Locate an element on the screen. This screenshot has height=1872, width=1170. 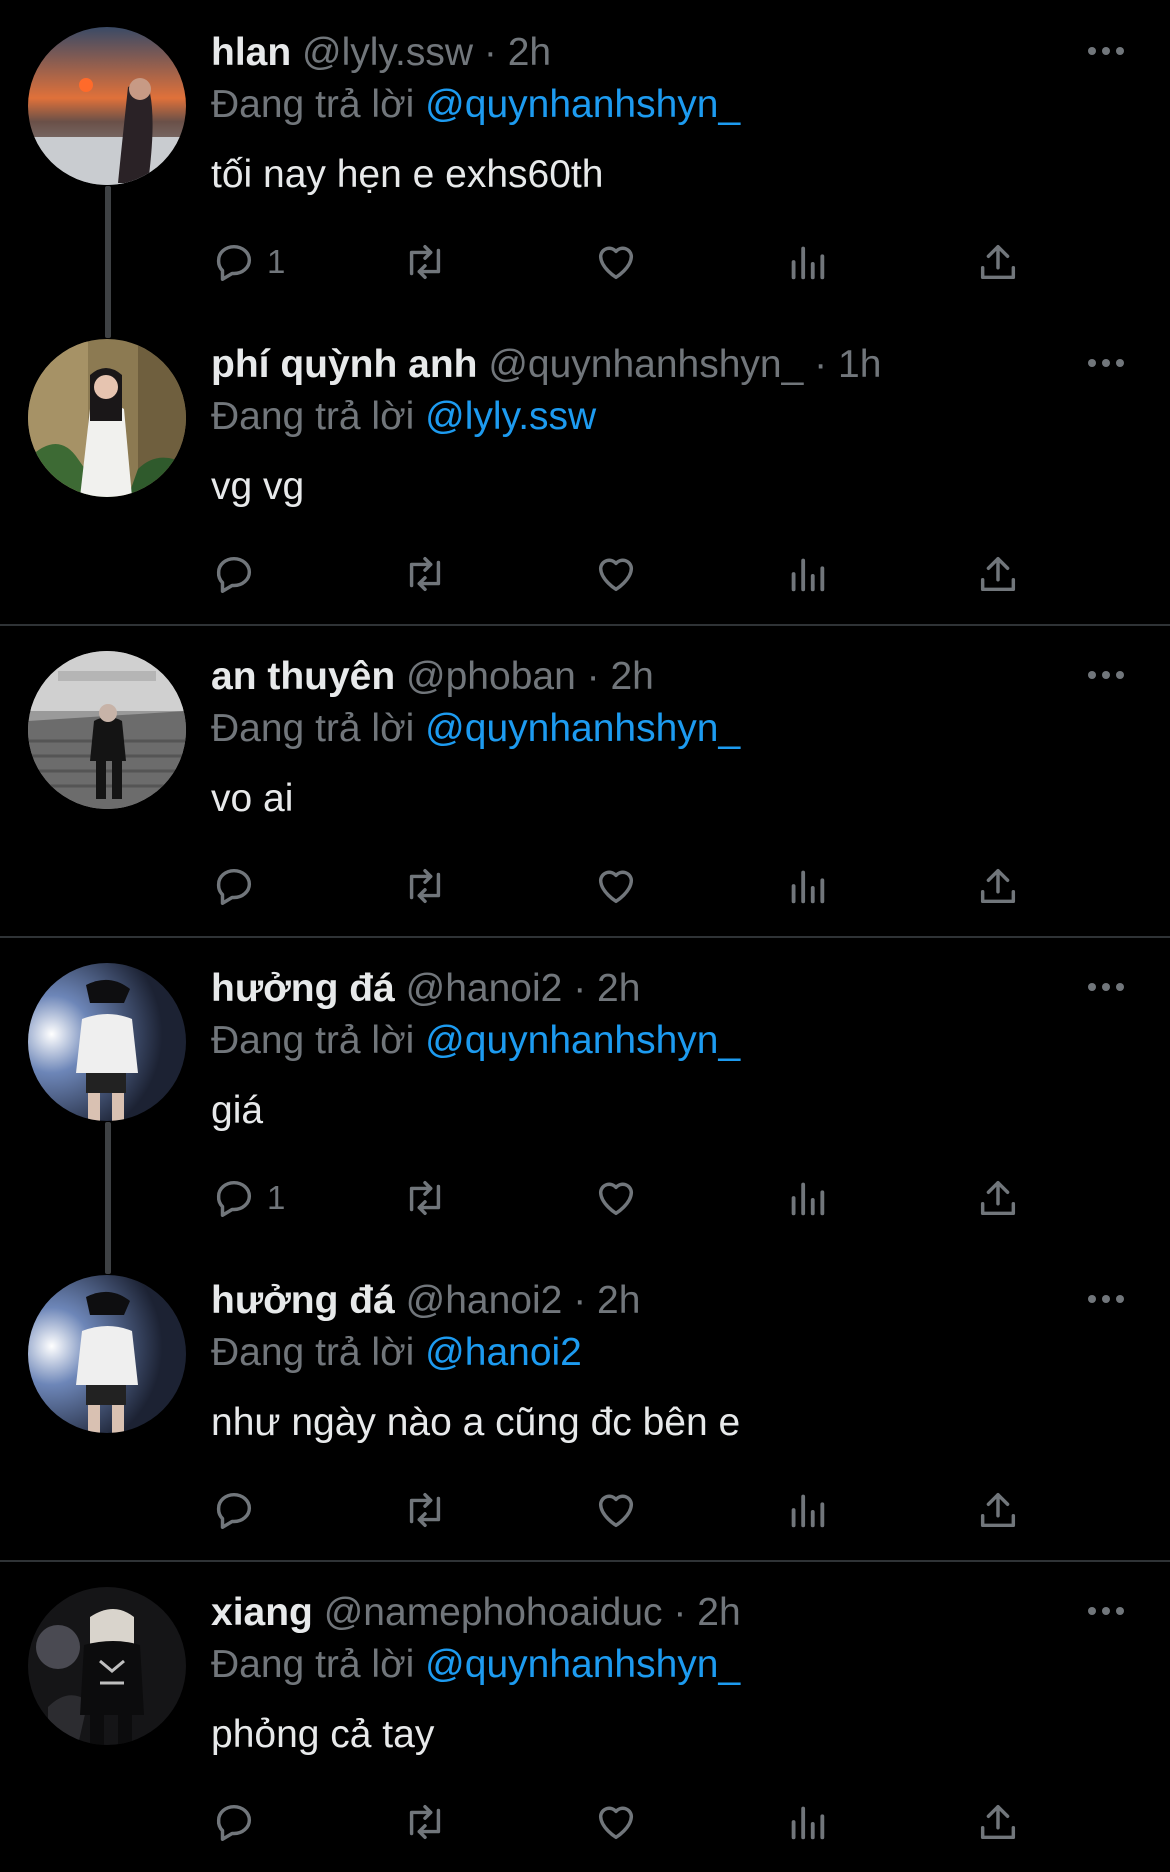
action-bar: 1 is located at coordinates (621, 262).